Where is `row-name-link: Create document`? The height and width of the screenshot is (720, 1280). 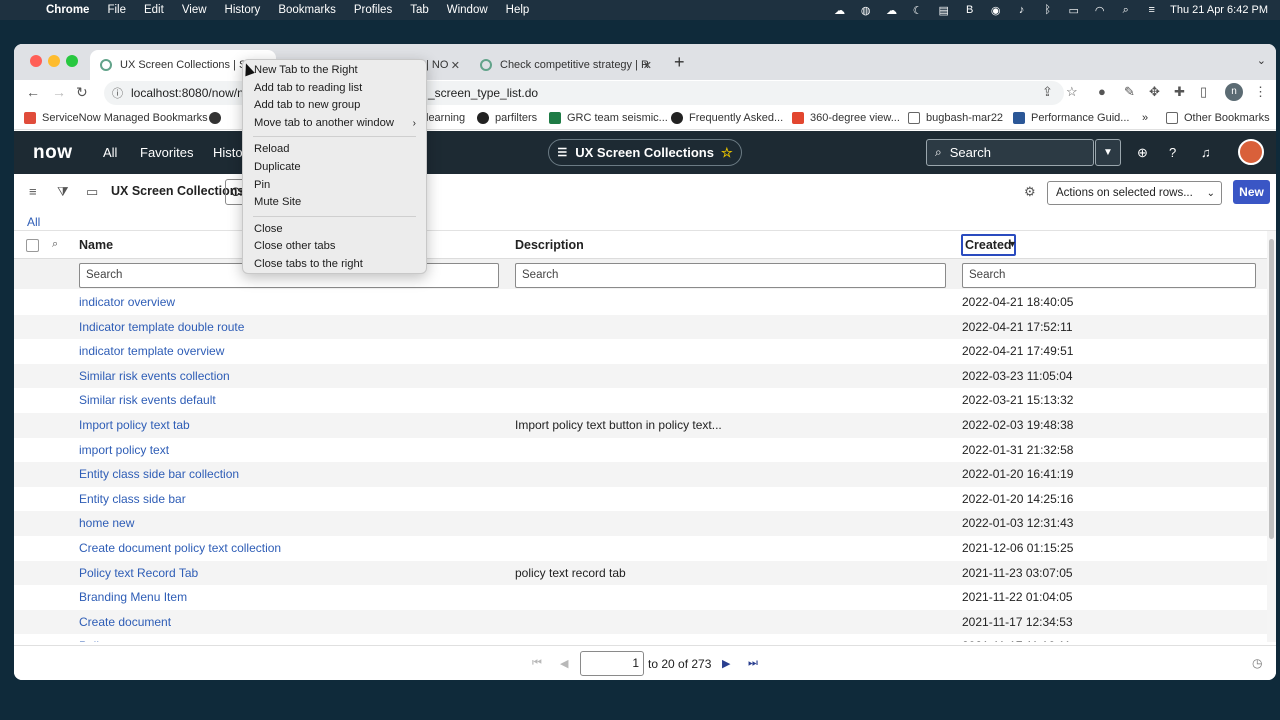
row-name-link: Create document is located at coordinates (125, 622).